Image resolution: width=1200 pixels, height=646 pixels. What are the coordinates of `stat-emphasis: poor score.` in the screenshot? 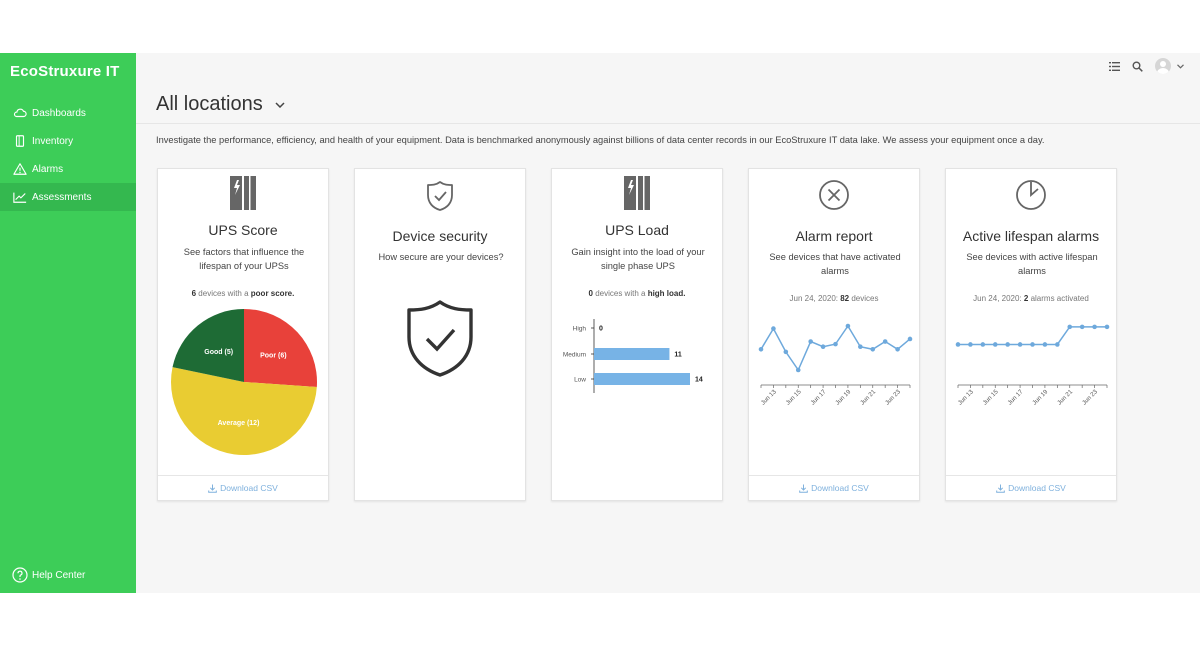 It's located at (272, 293).